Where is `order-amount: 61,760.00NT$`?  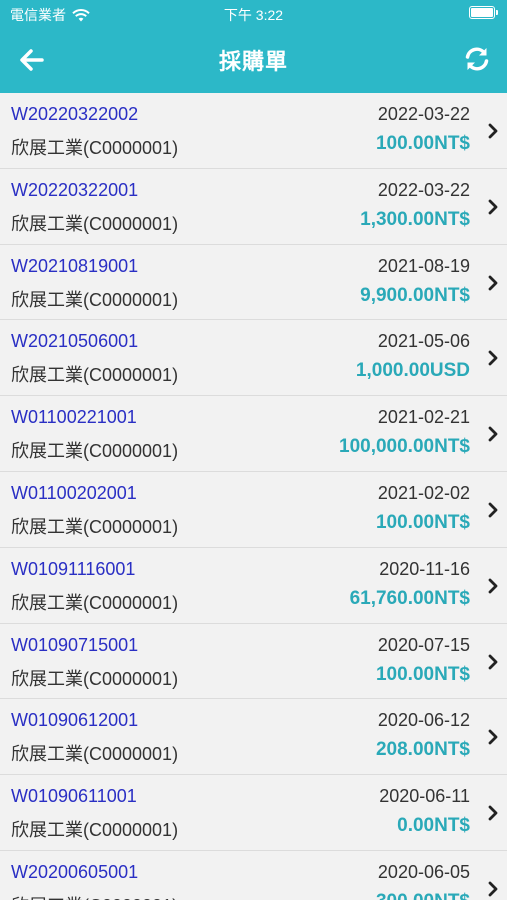 order-amount: 61,760.00NT$ is located at coordinates (409, 598).